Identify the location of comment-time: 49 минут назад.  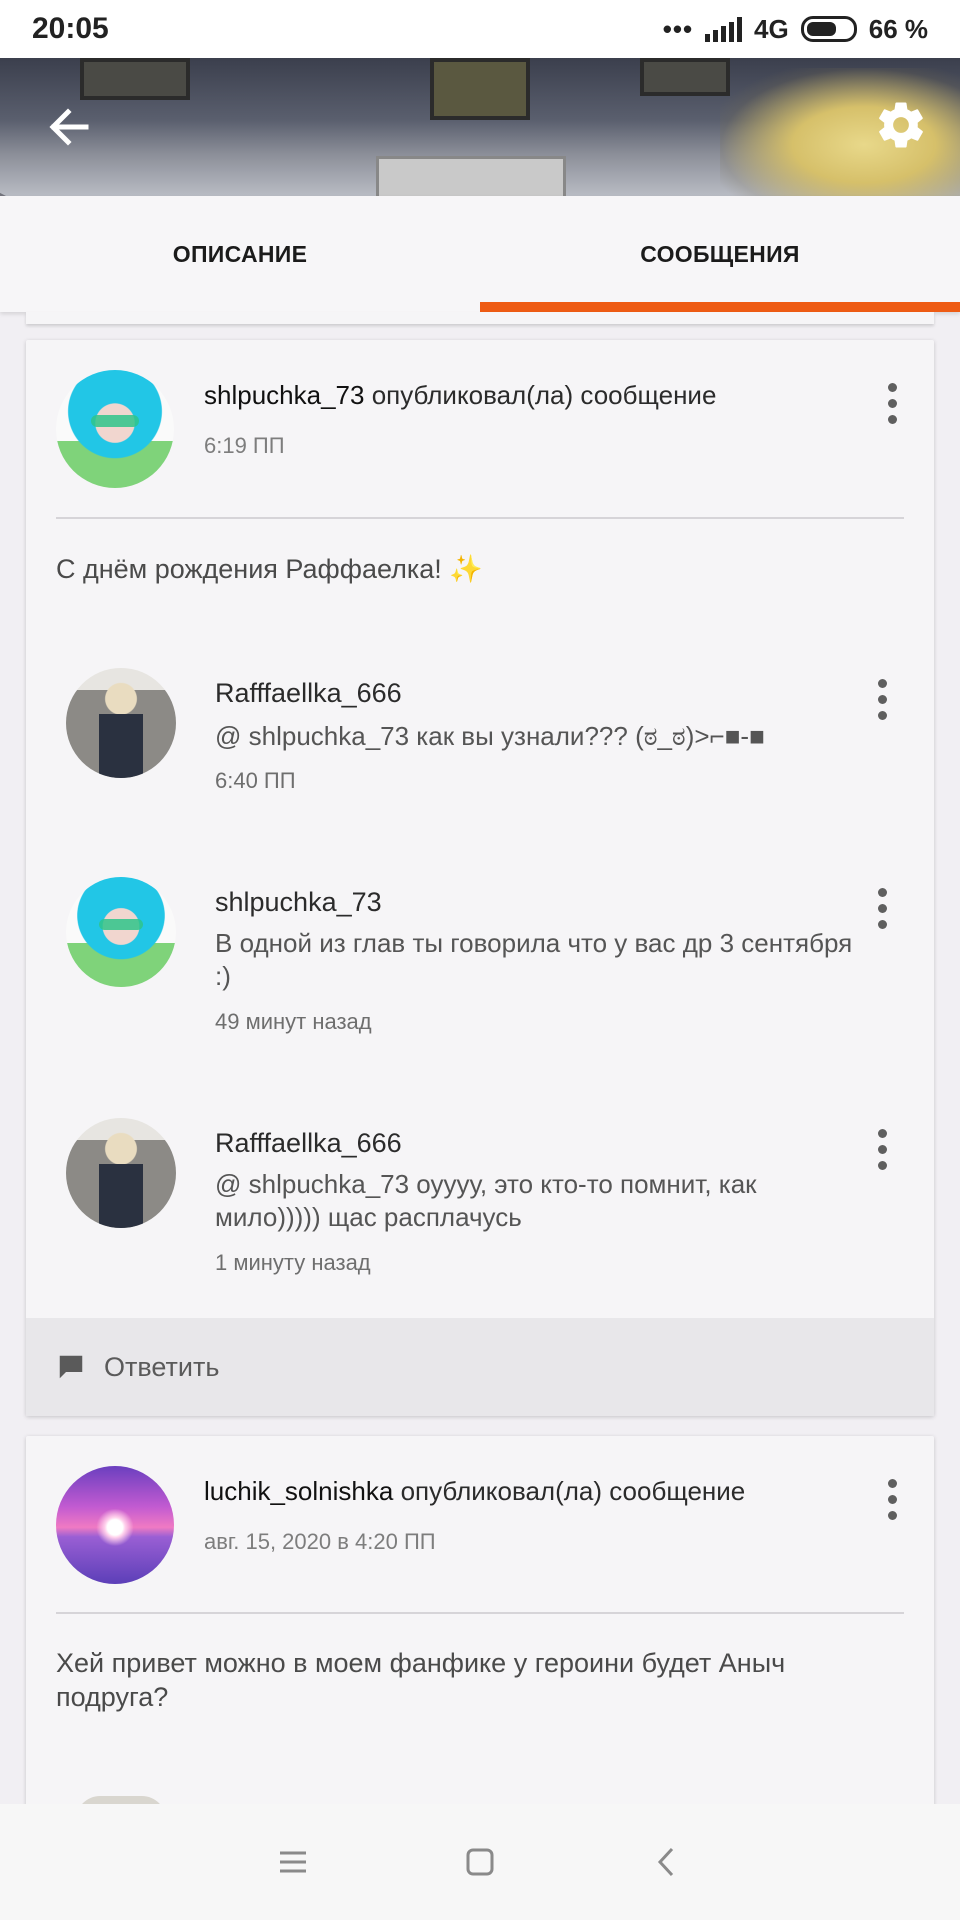
(293, 1021).